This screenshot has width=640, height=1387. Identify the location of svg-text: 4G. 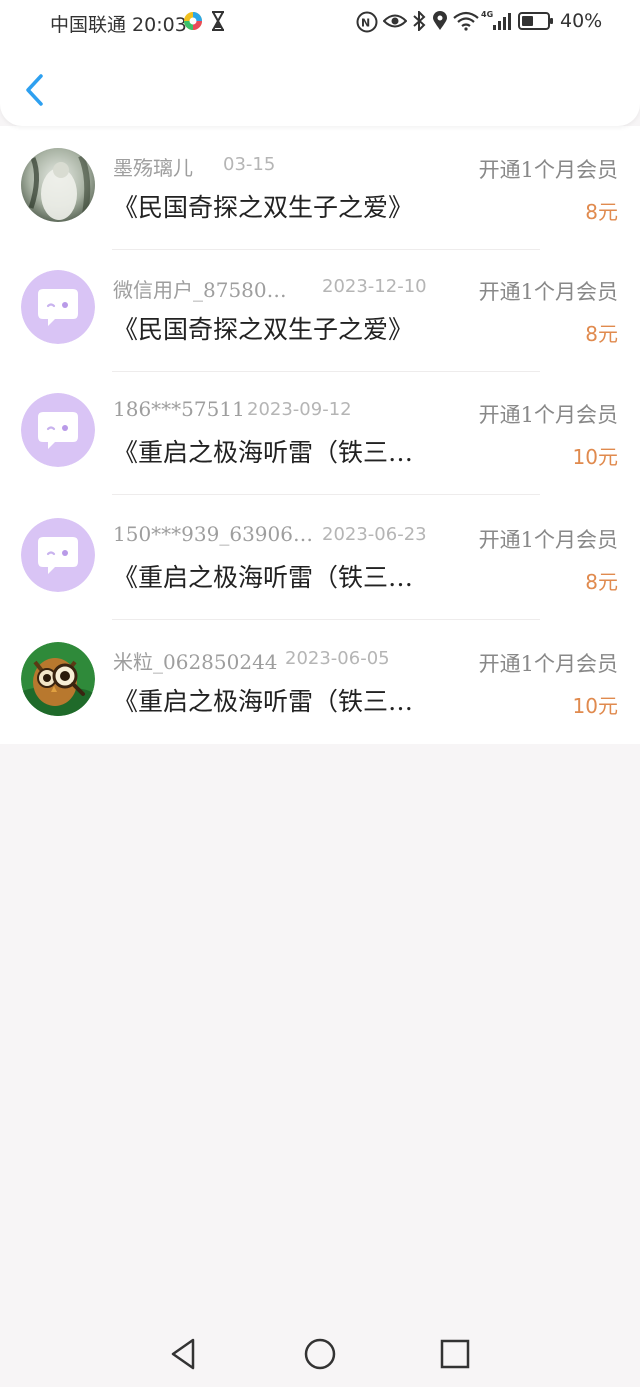
(487, 14).